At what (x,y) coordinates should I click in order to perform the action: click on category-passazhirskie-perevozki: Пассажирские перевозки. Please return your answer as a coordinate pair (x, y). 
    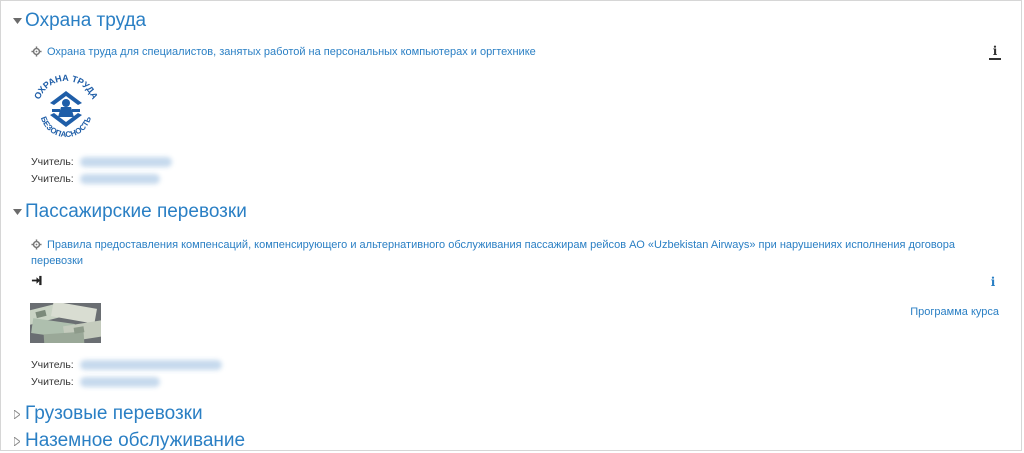
    Looking at the image, I should click on (129, 212).